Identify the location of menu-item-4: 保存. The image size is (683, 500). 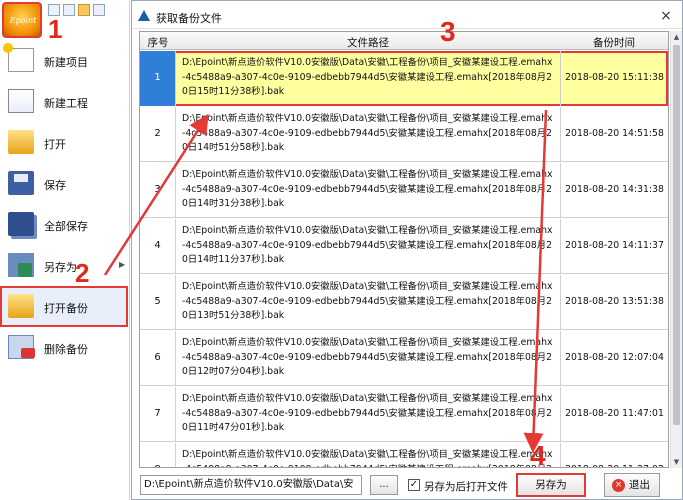
(64, 183).